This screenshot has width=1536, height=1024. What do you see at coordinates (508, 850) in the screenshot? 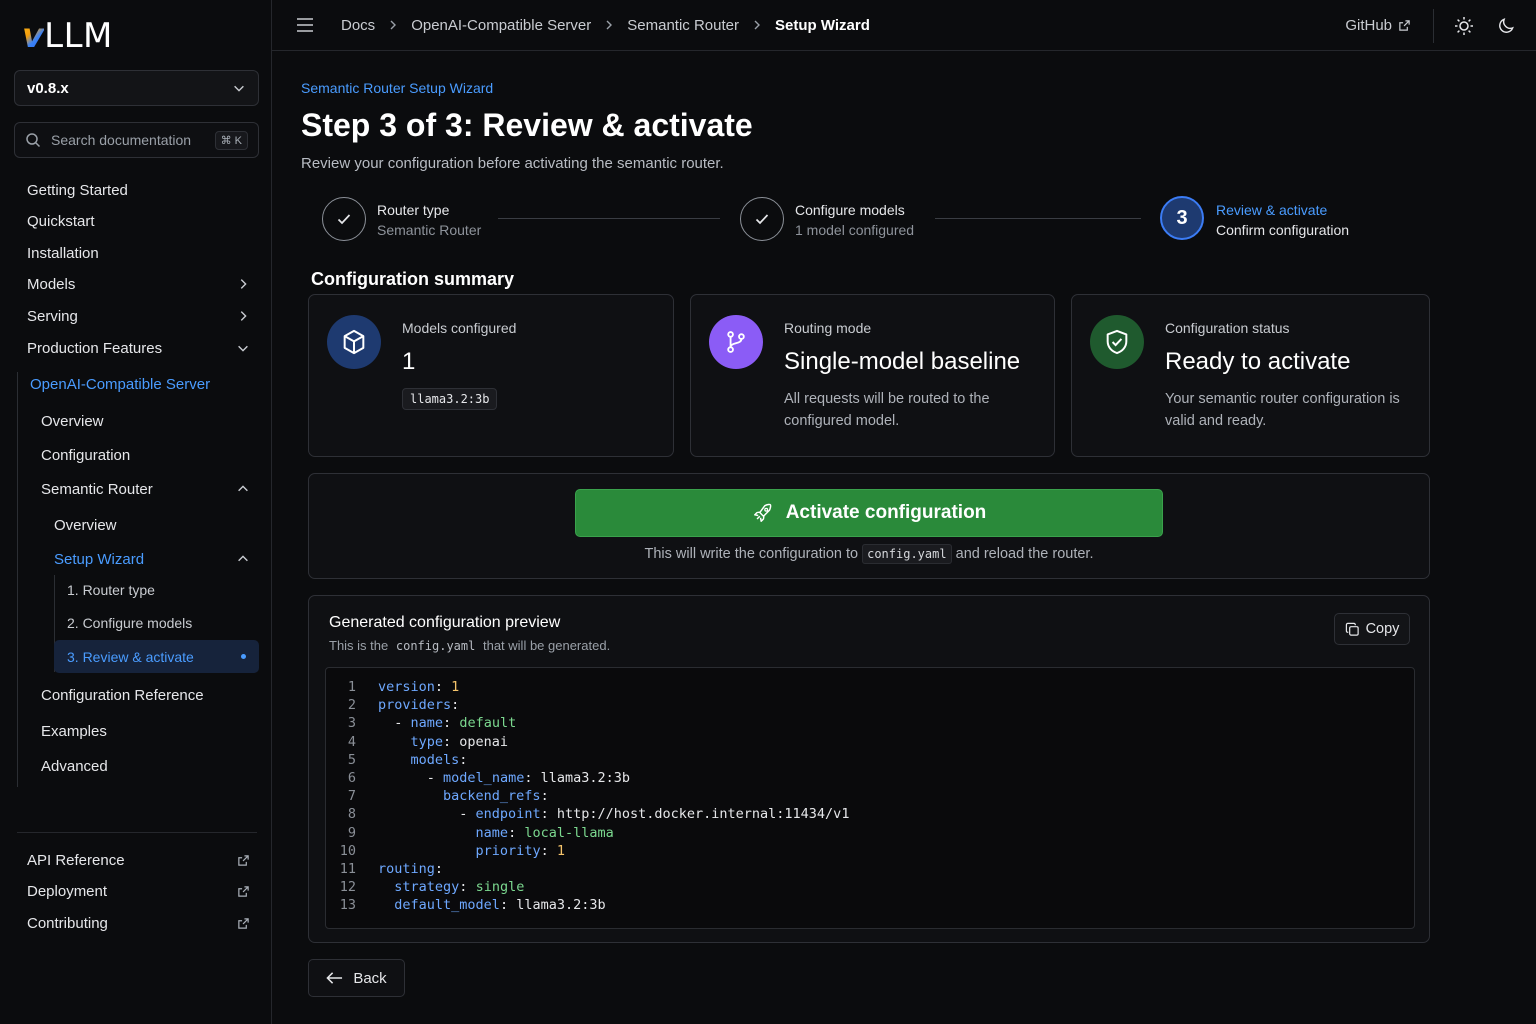
I see `yaml-key: priority` at bounding box center [508, 850].